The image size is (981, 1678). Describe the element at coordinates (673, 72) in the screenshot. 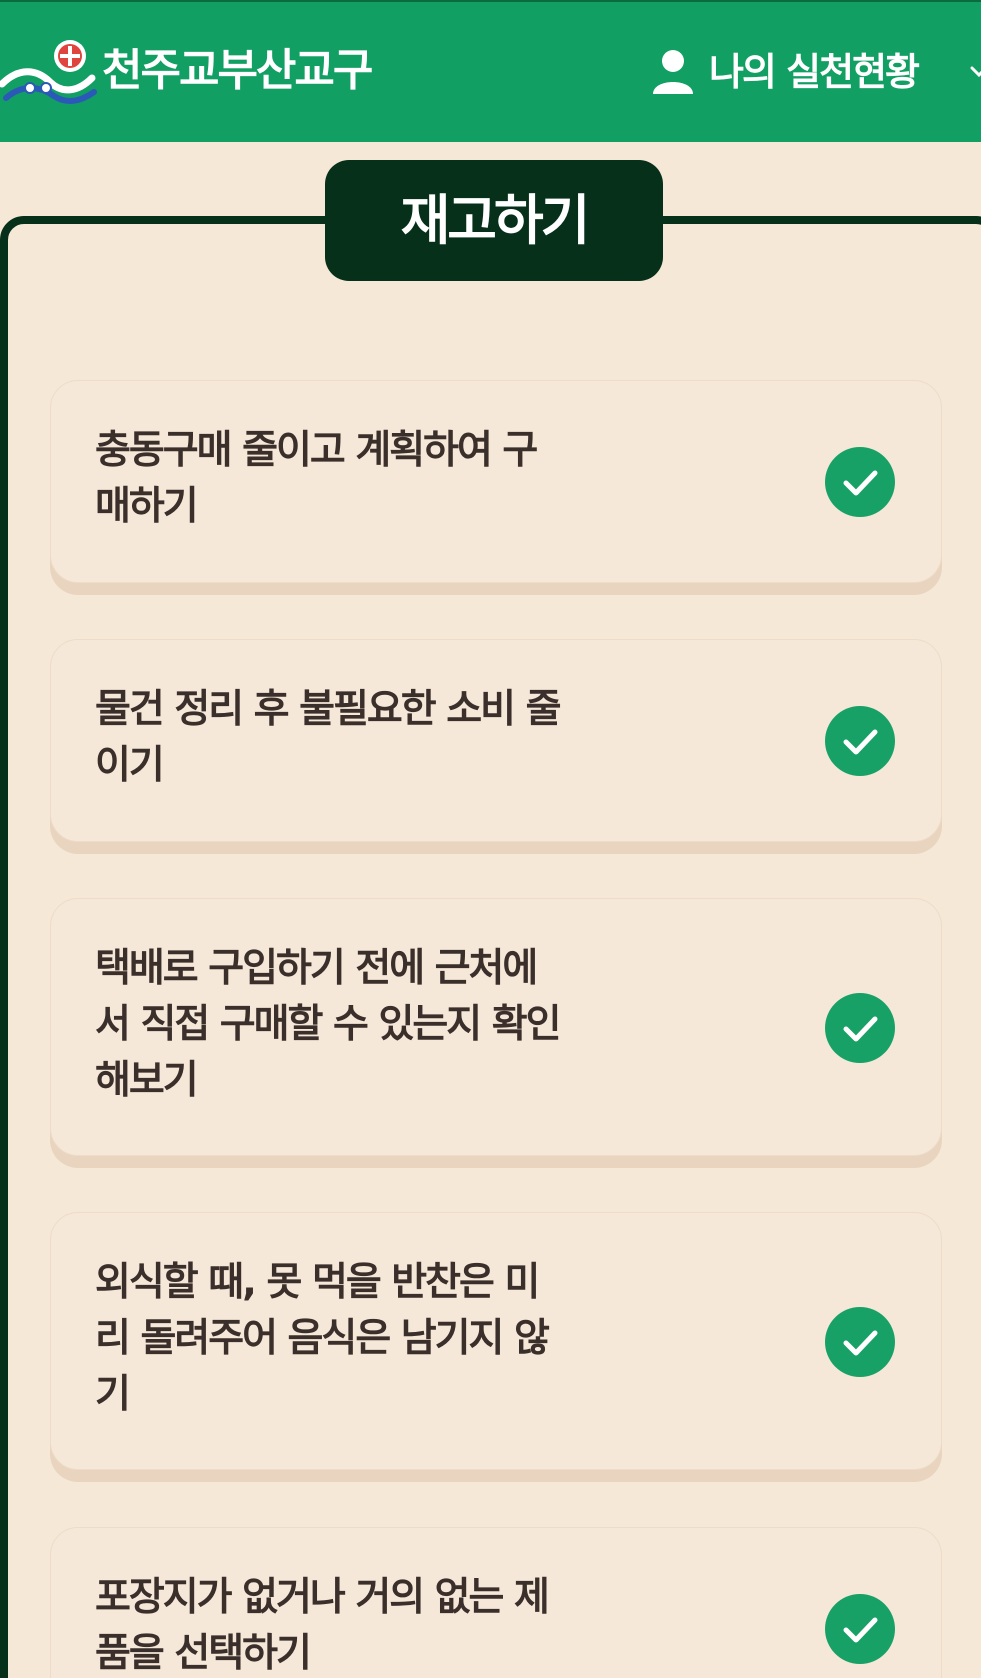

I see `user-icon` at that location.